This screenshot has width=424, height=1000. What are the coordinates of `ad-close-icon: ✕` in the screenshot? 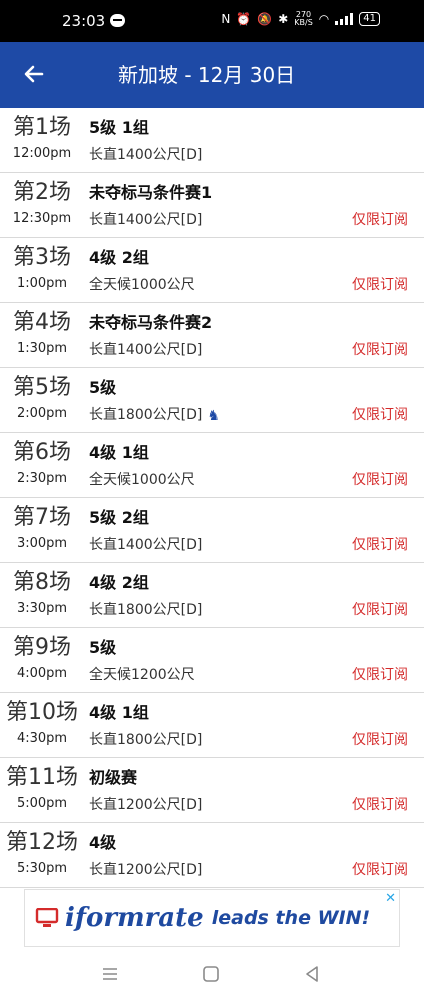 It's located at (390, 898).